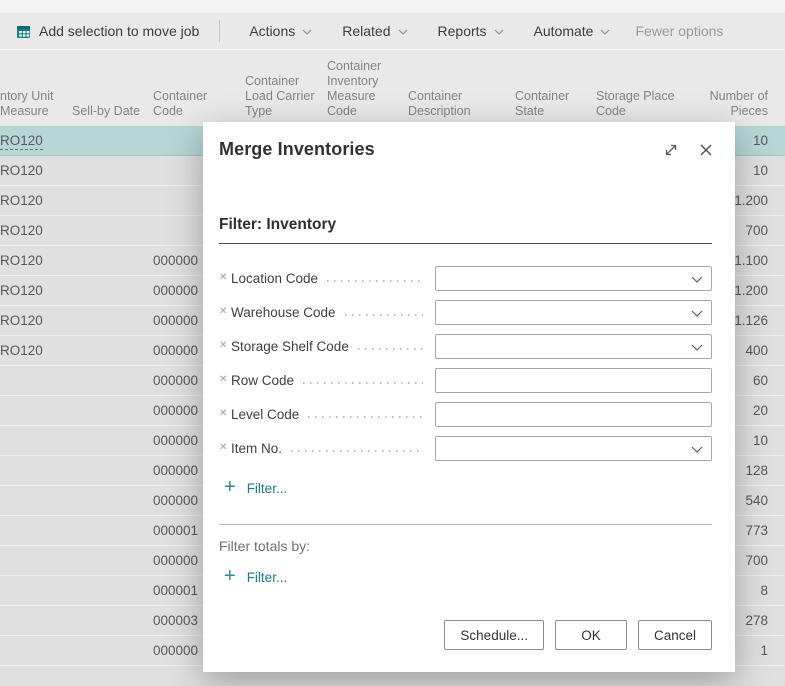 The width and height of the screenshot is (785, 686). Describe the element at coordinates (671, 150) in the screenshot. I see `expand-dialog-icon` at that location.